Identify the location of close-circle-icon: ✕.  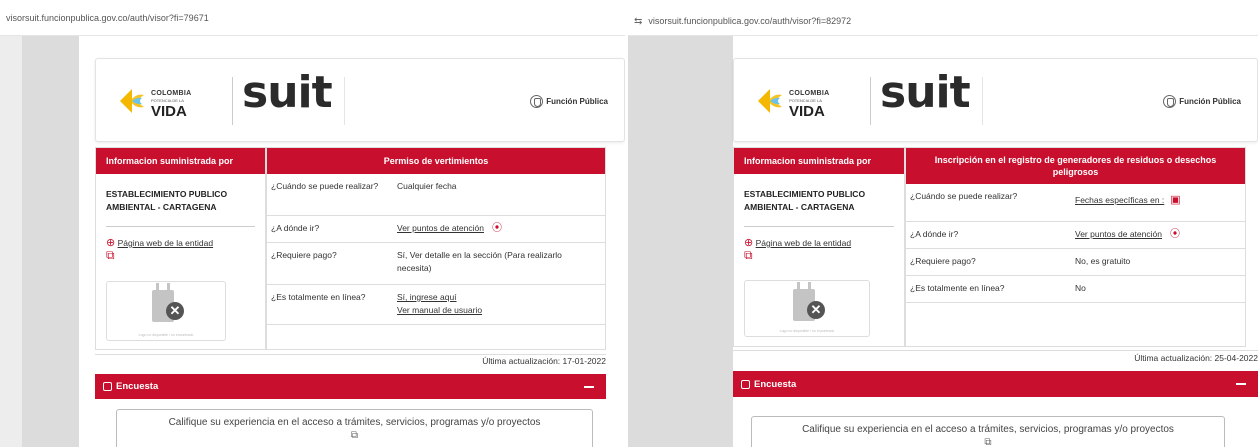
(816, 310).